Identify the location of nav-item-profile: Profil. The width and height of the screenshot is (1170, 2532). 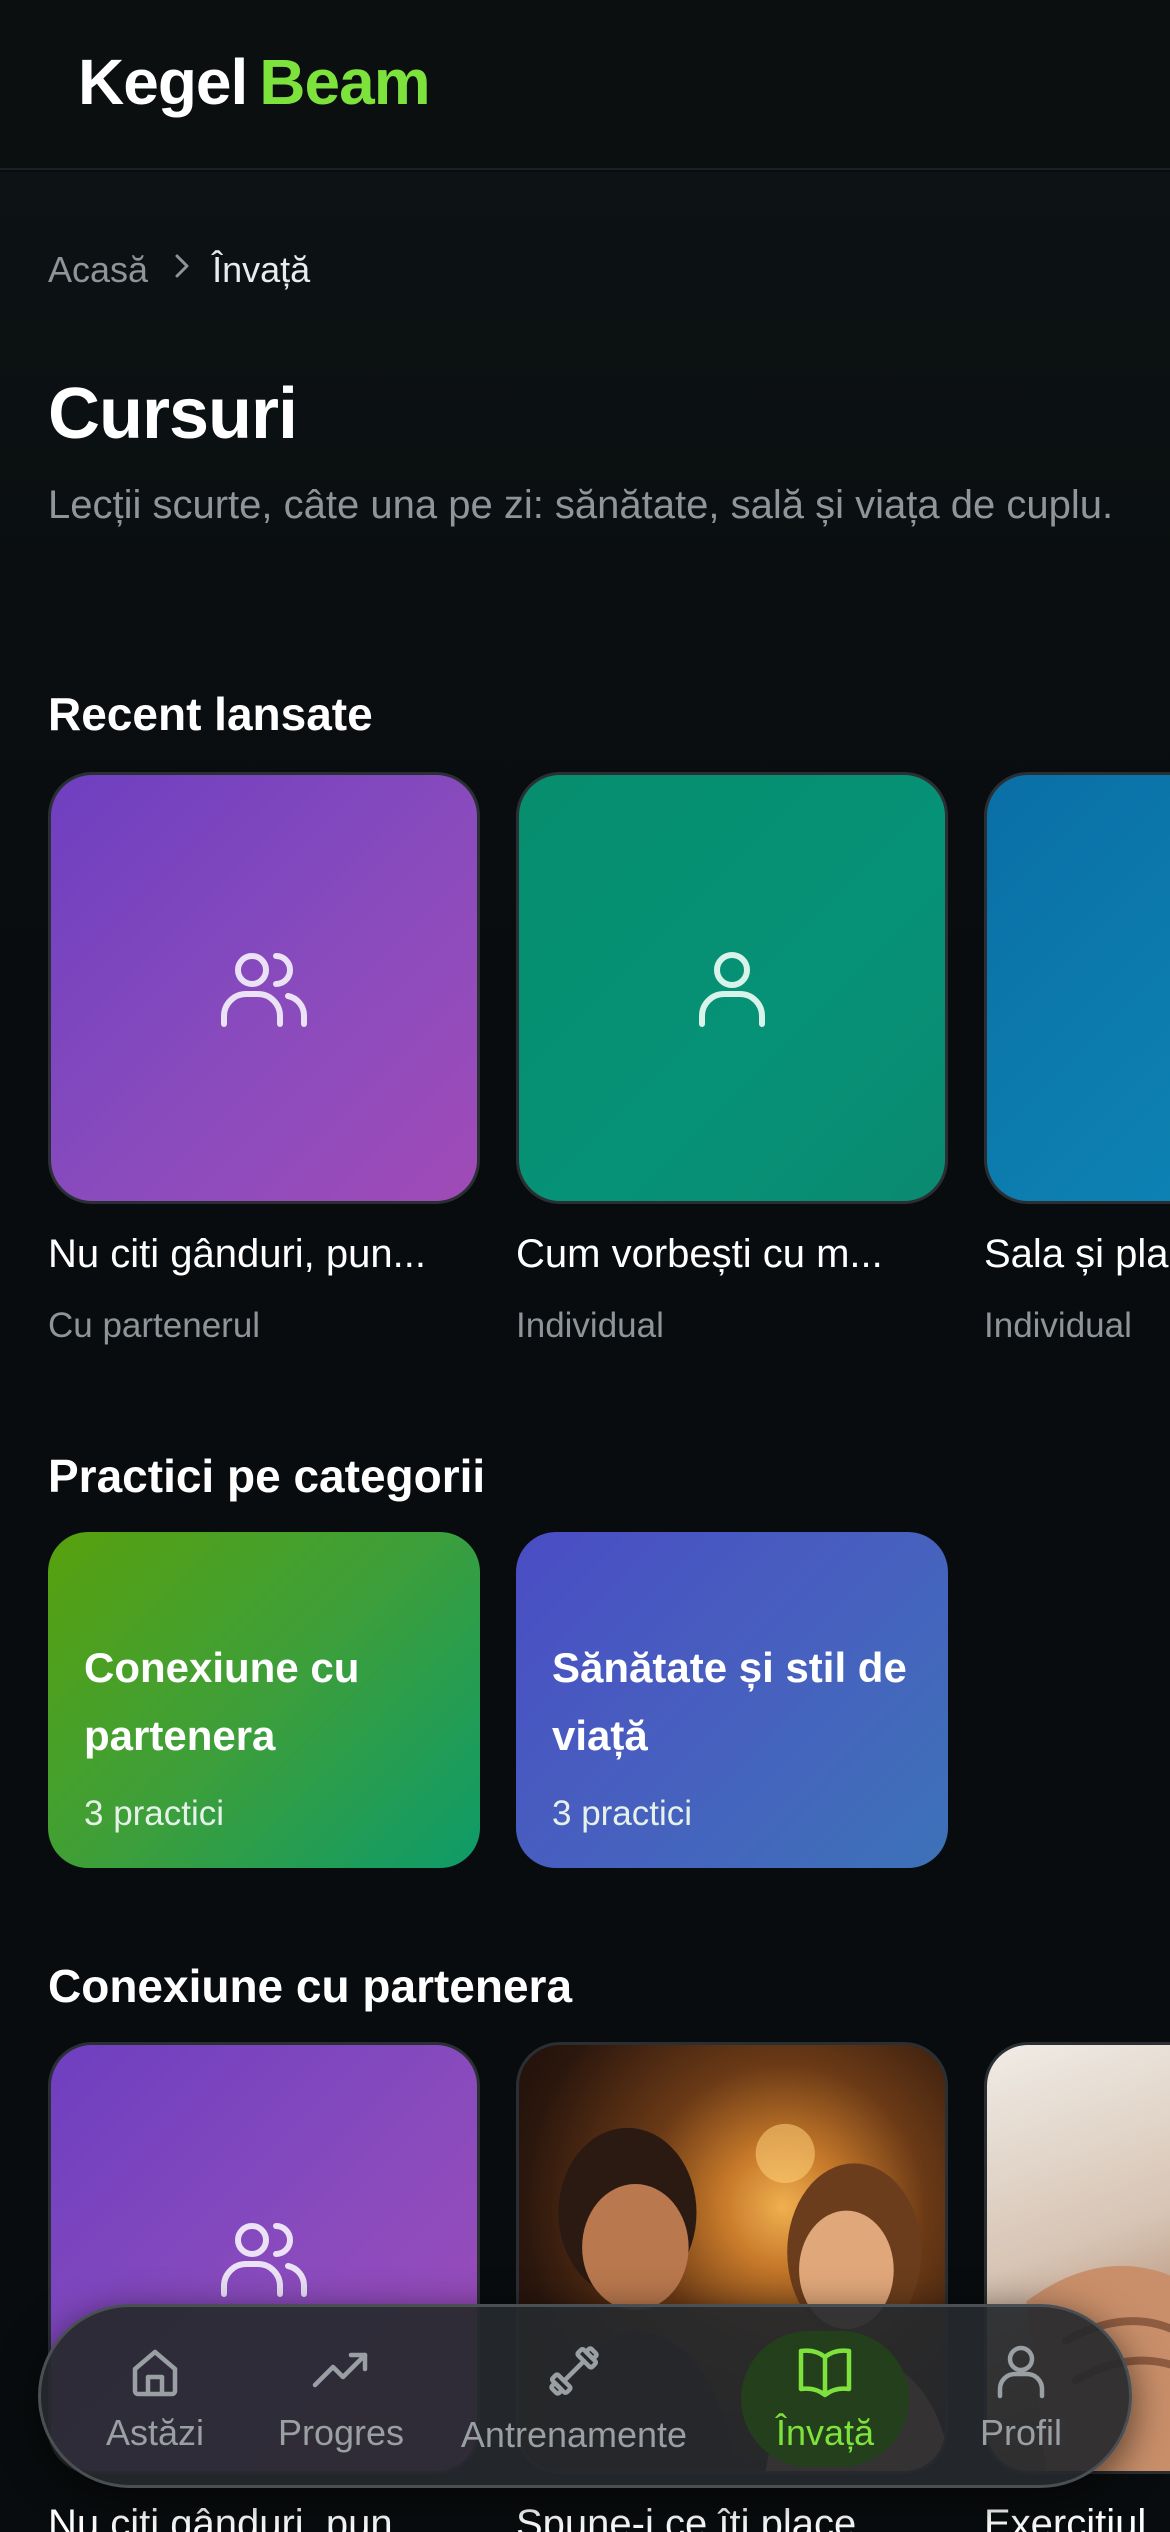
(1021, 2399).